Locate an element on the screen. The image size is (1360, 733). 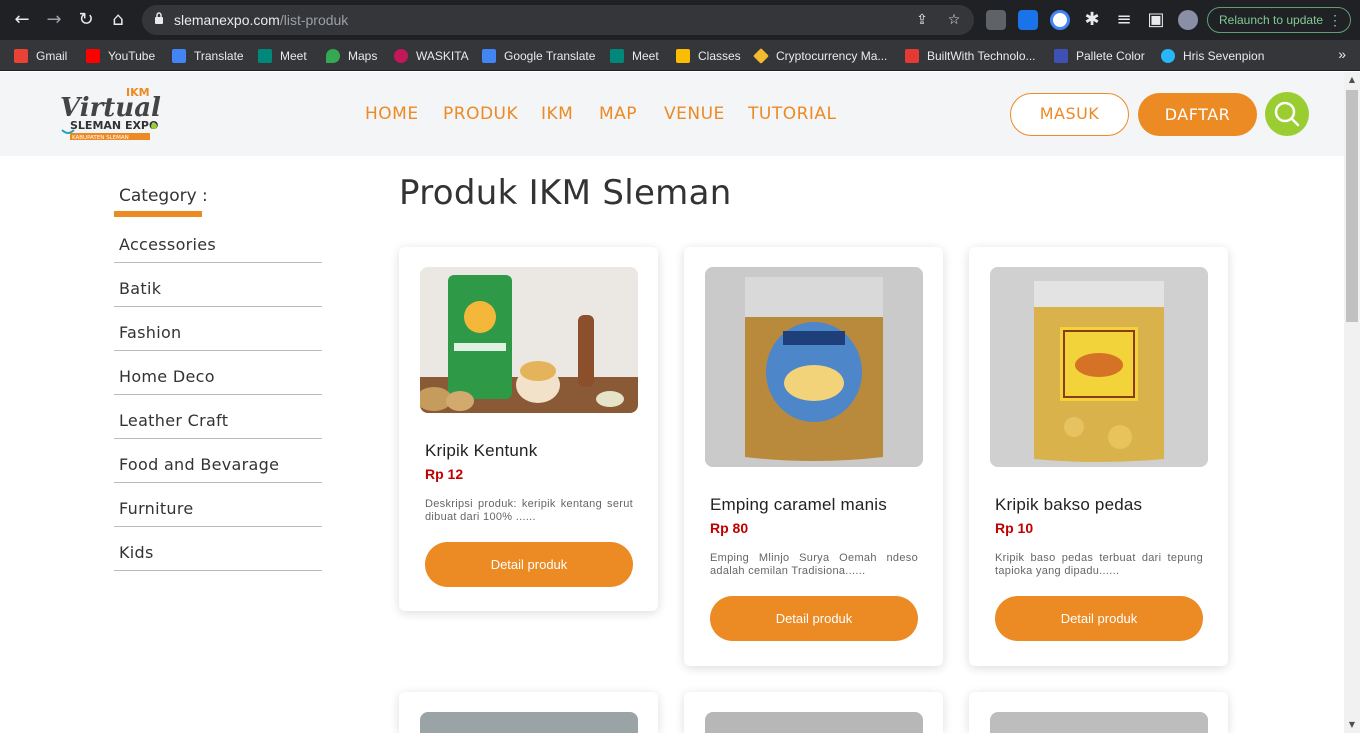
kripik-bakso-photo is located at coordinates (1099, 367).